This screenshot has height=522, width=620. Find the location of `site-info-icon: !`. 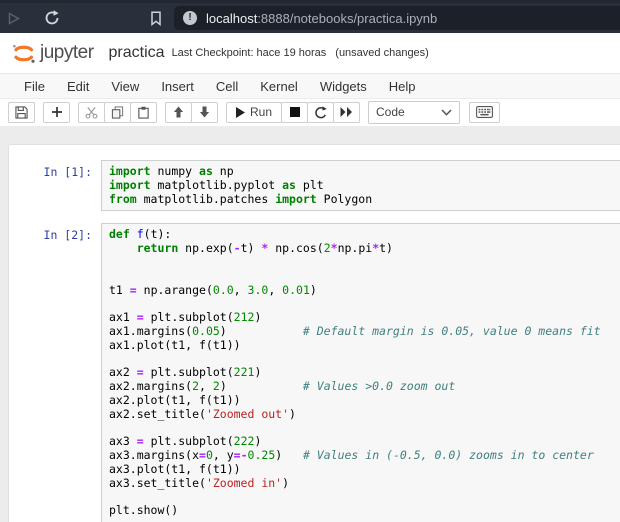

site-info-icon: ! is located at coordinates (190, 18).